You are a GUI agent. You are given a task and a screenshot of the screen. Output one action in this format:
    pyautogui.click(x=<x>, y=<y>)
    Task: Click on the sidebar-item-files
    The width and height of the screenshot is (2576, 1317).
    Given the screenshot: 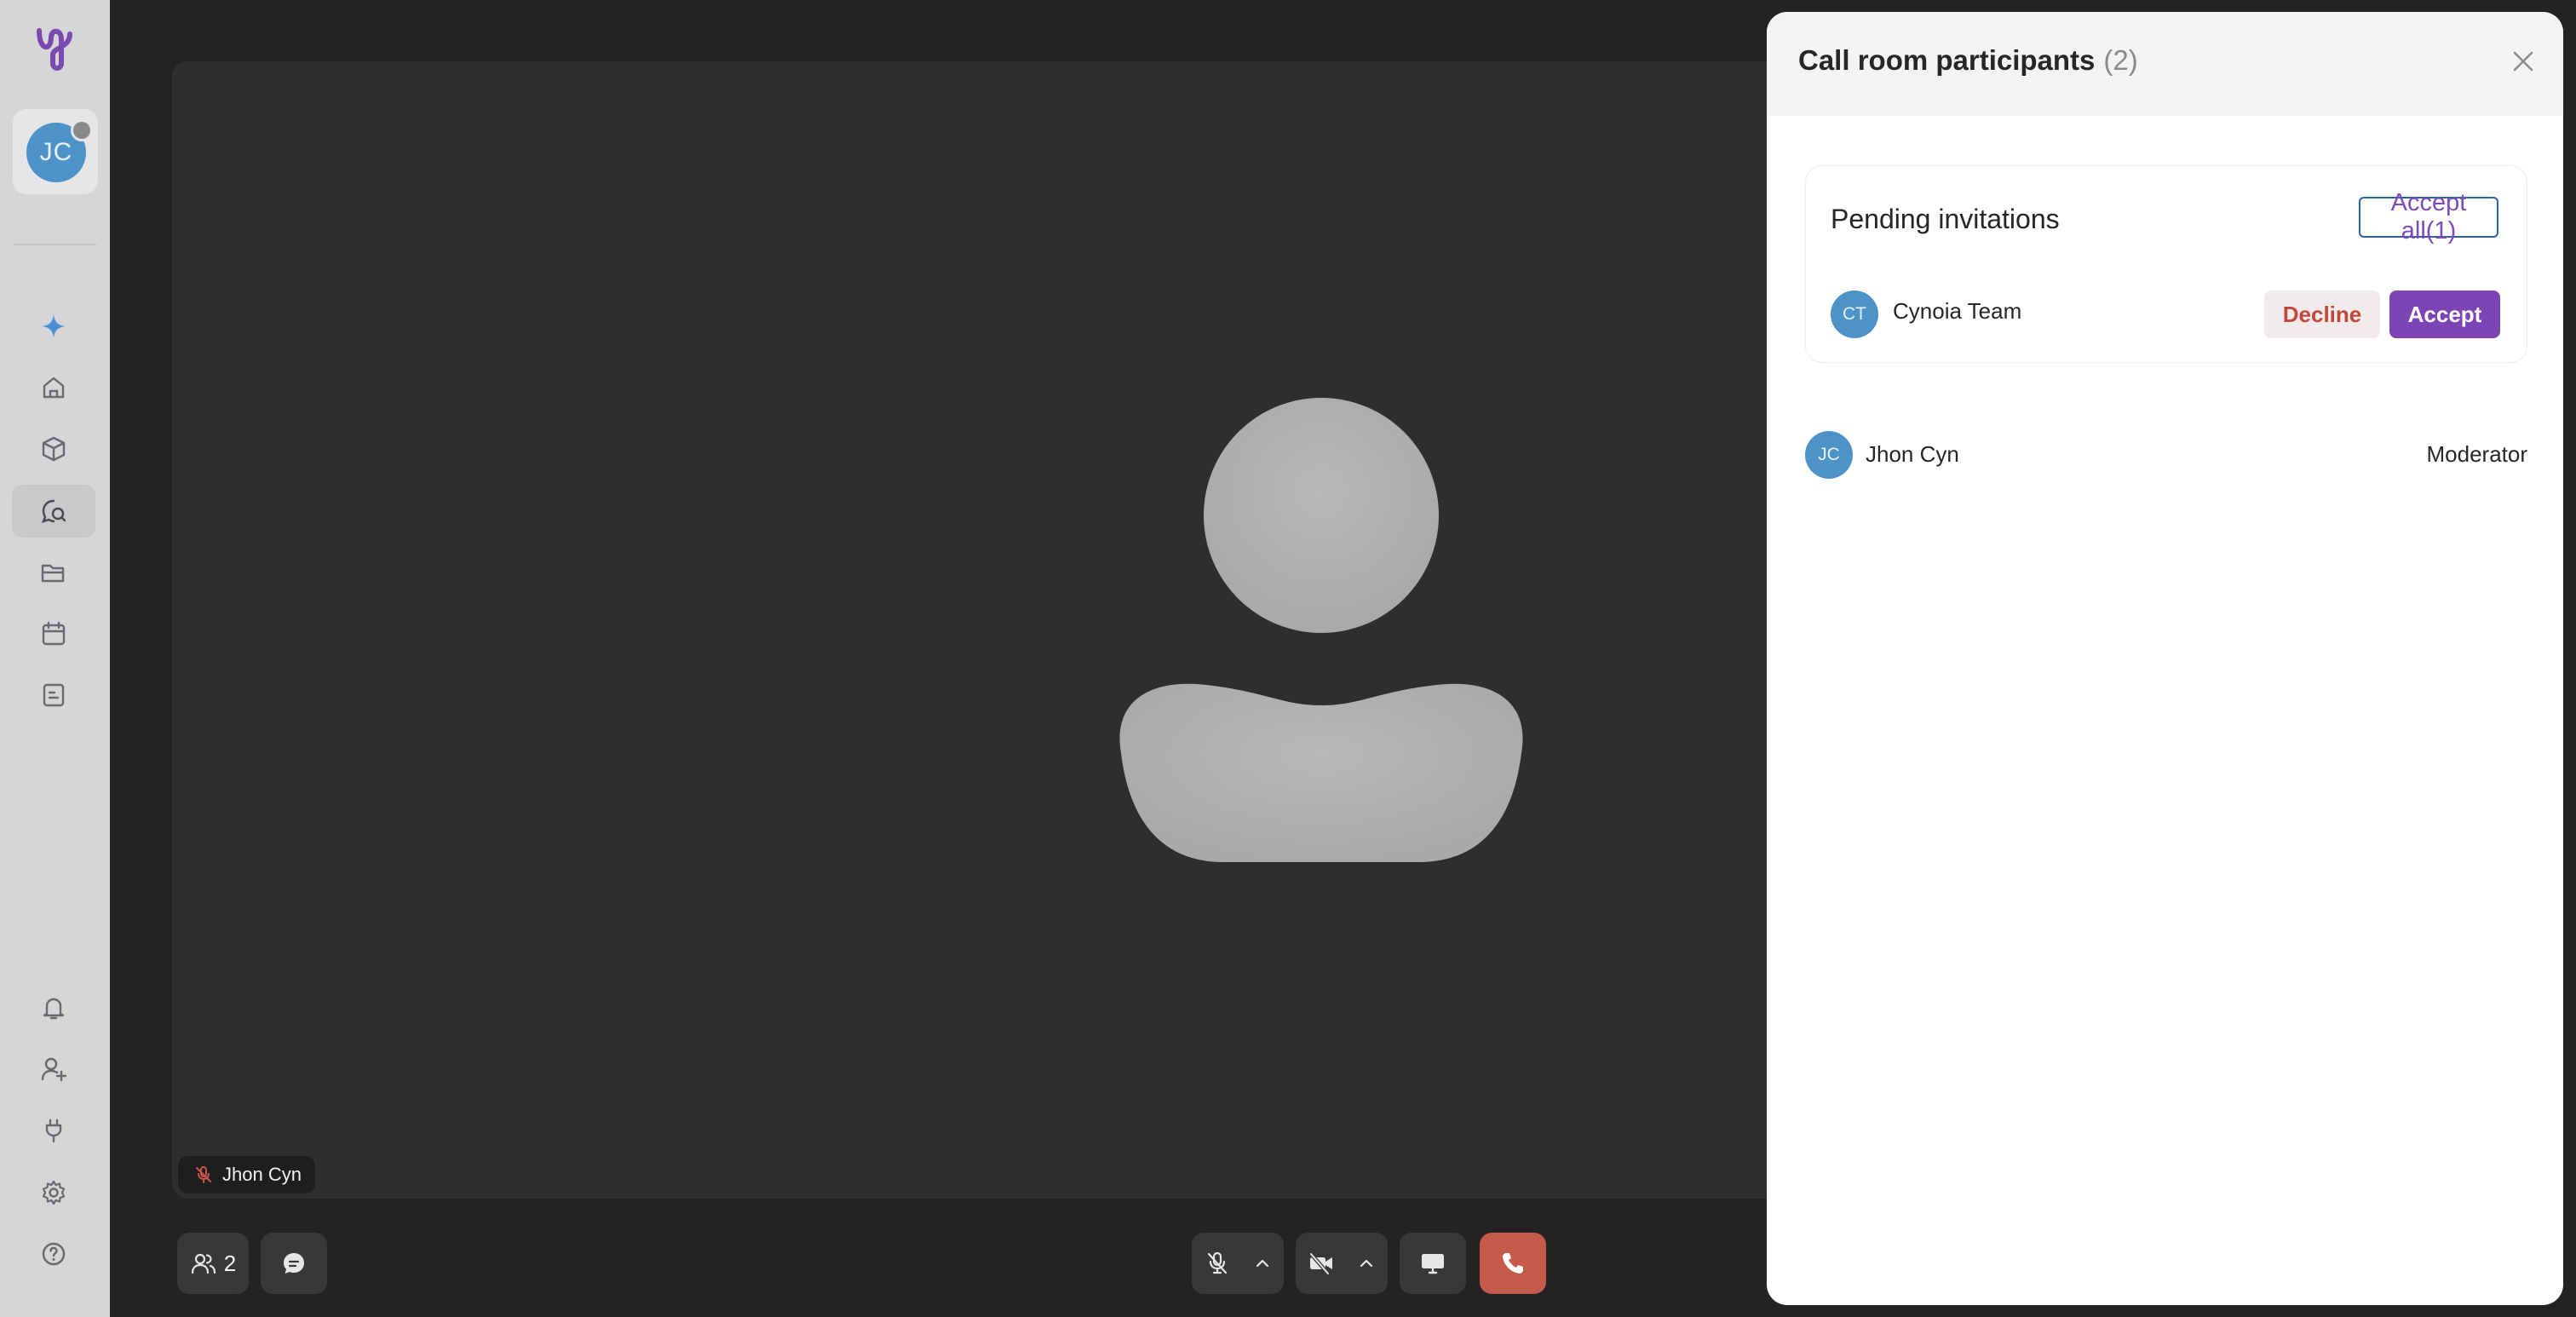 What is the action you would take?
    pyautogui.click(x=54, y=573)
    